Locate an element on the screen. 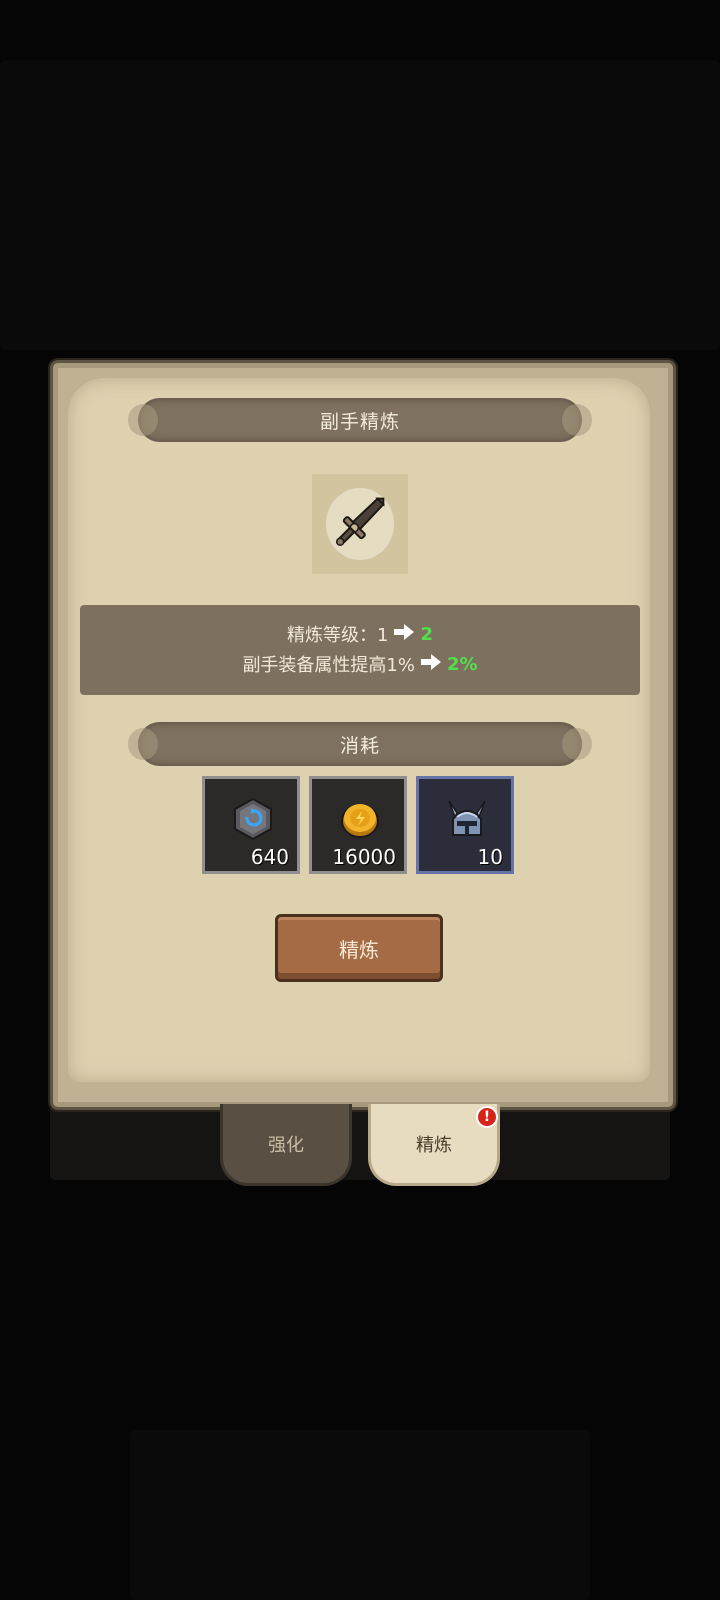 The height and width of the screenshot is (1600, 720). item-slot is located at coordinates (360, 524).